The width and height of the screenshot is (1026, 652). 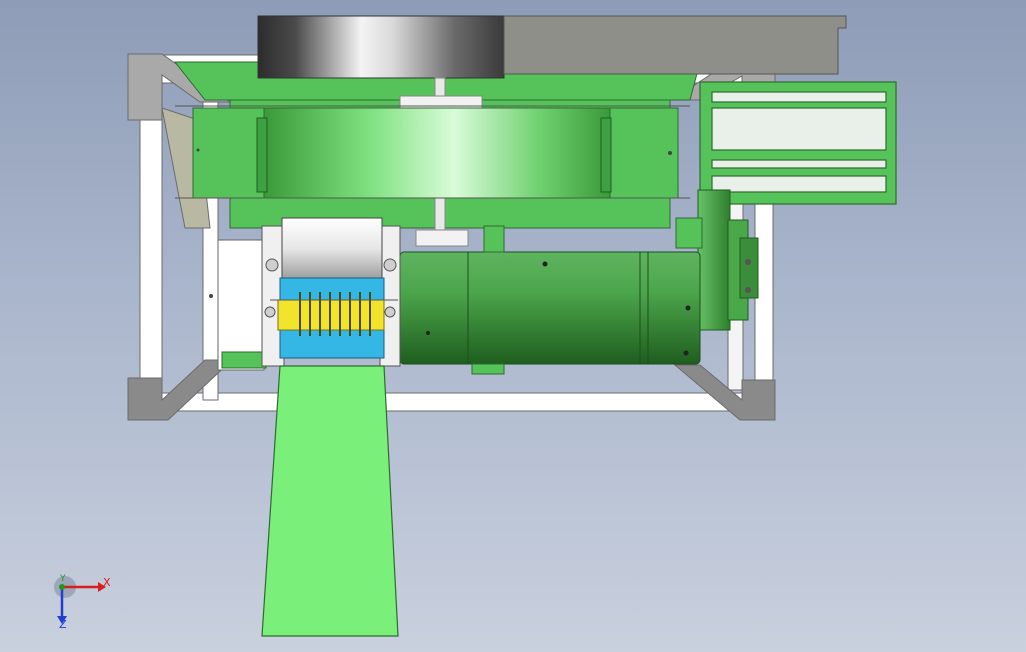 What do you see at coordinates (331, 292) in the screenshot?
I see `cutter-assembly` at bounding box center [331, 292].